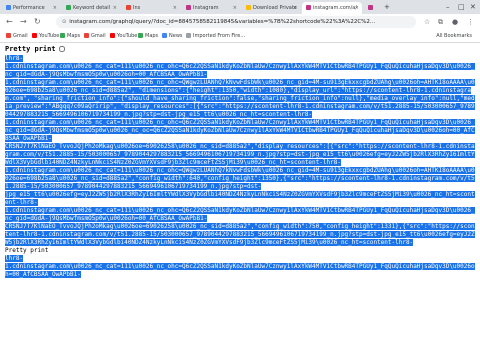 The image size is (480, 360). Describe the element at coordinates (470, 22) in the screenshot. I see `menu-kebab-icon: ⋮` at that location.